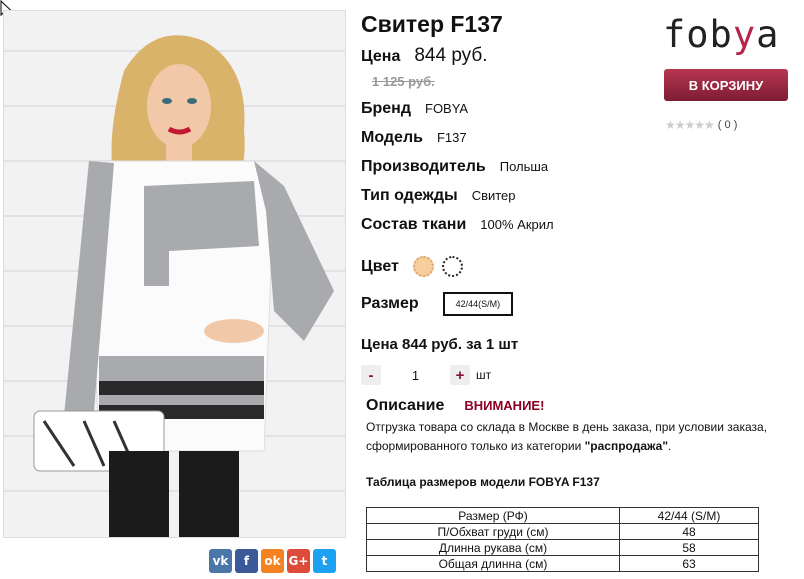  Describe the element at coordinates (423, 266) in the screenshot. I see `color-swatch-beige` at that location.